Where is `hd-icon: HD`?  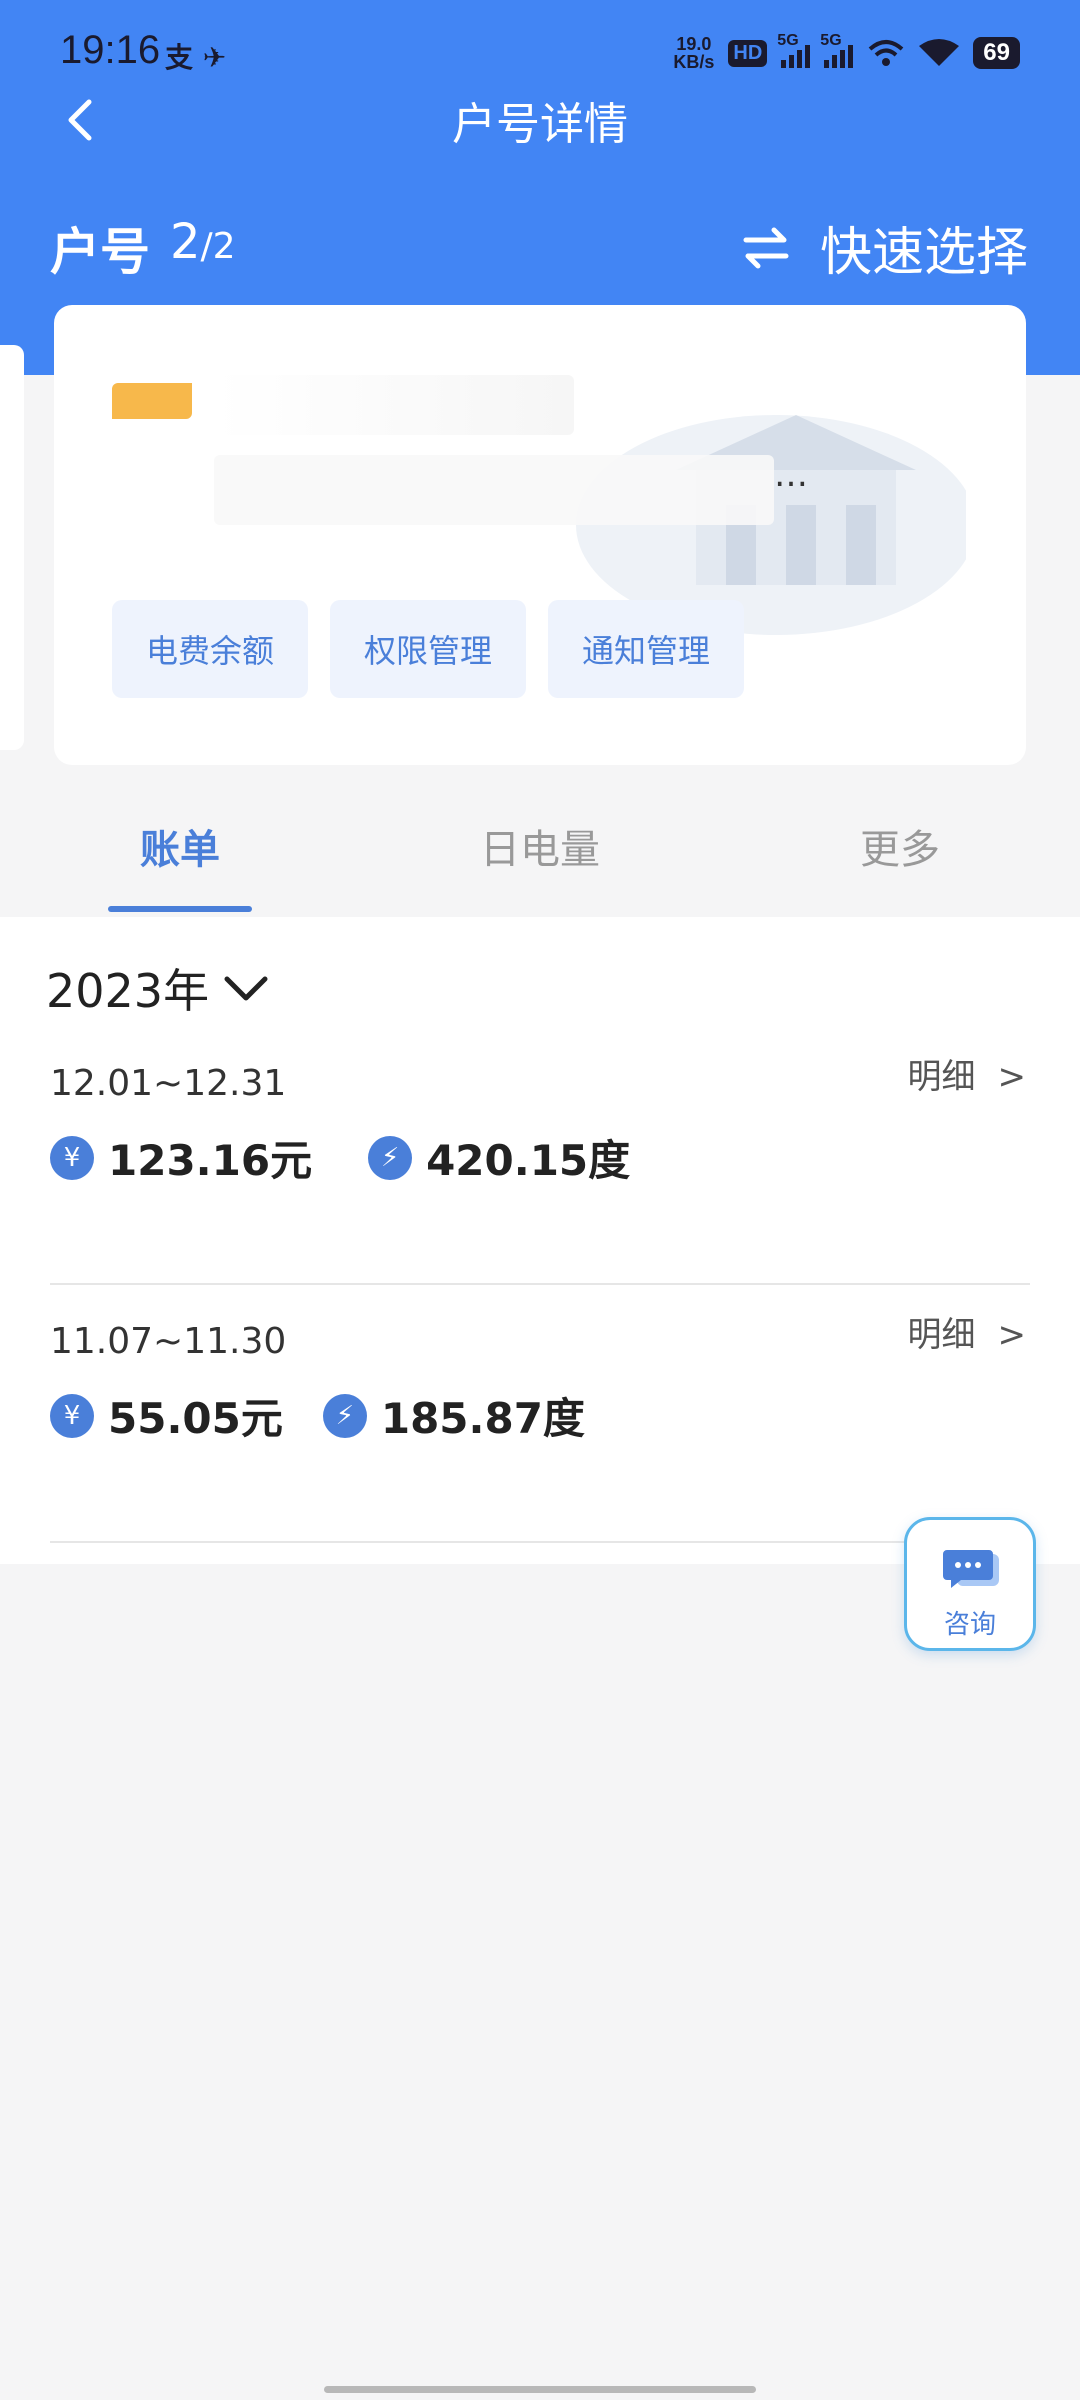
hd-icon: HD is located at coordinates (748, 53).